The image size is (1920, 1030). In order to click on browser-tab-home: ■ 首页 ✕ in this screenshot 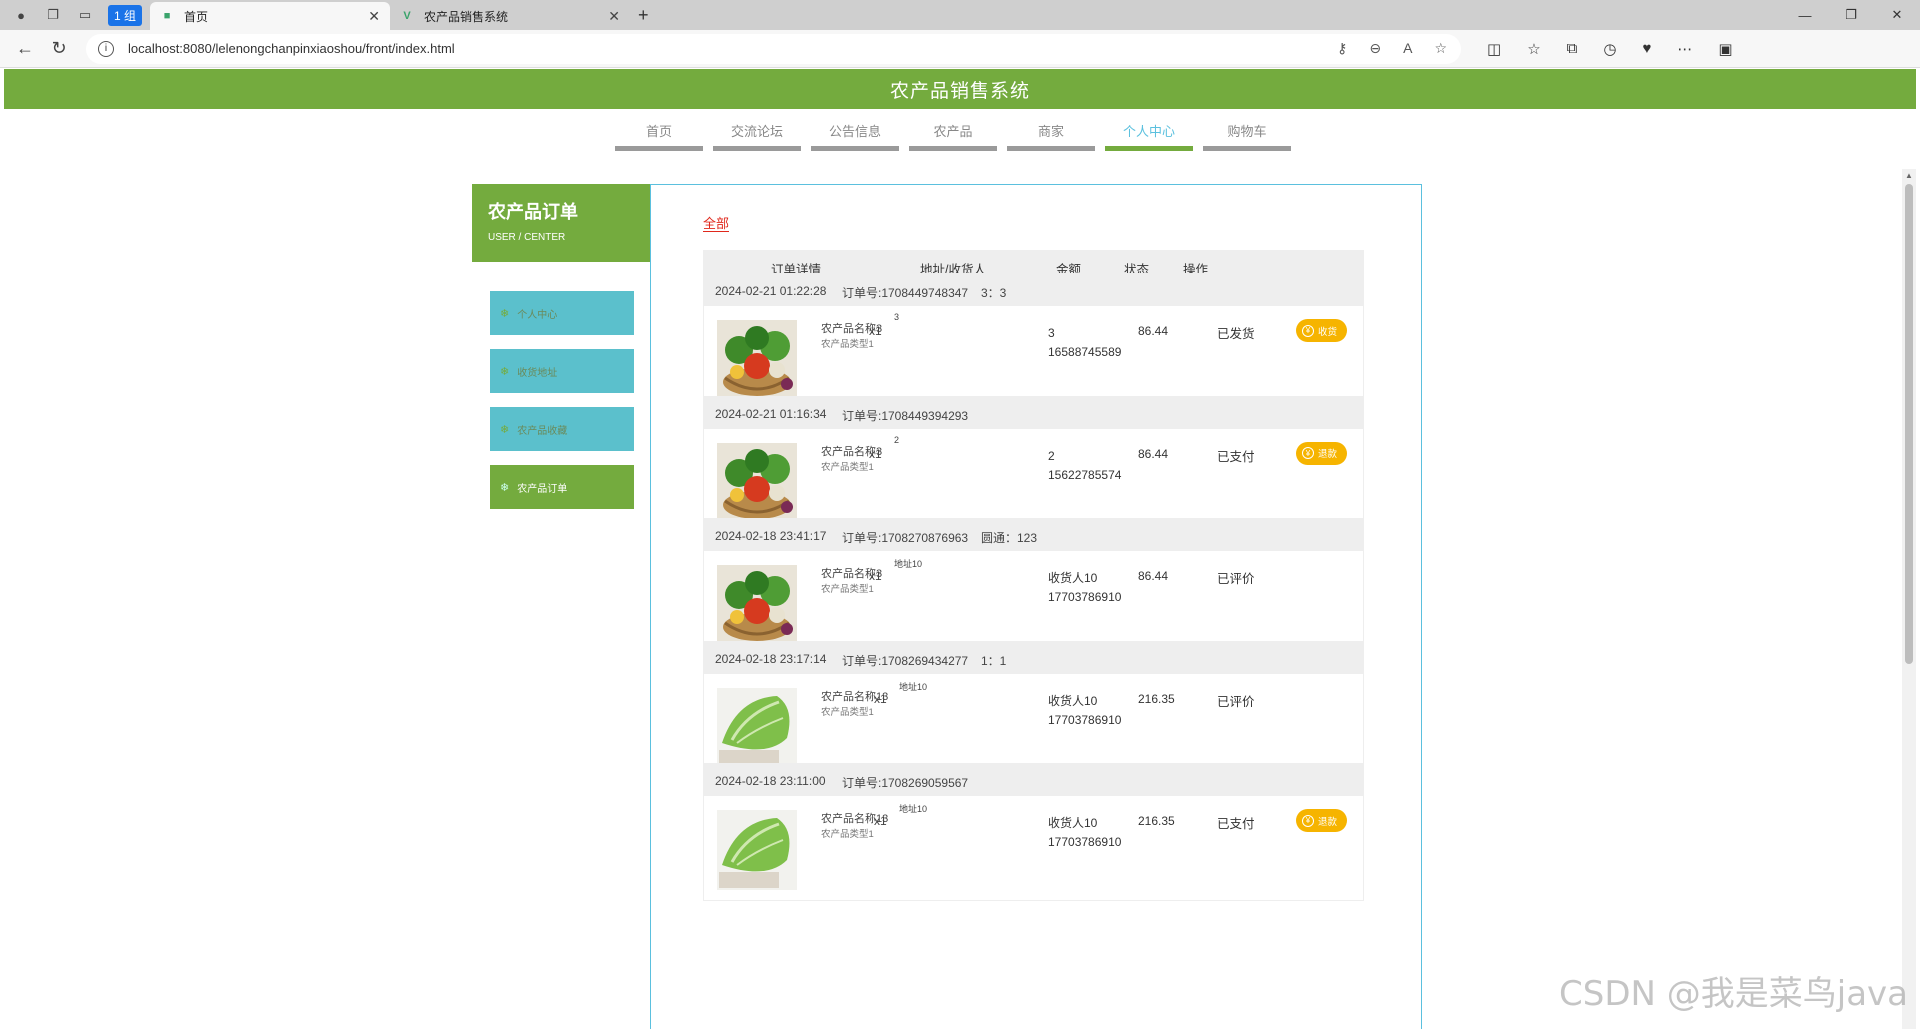, I will do `click(270, 16)`.